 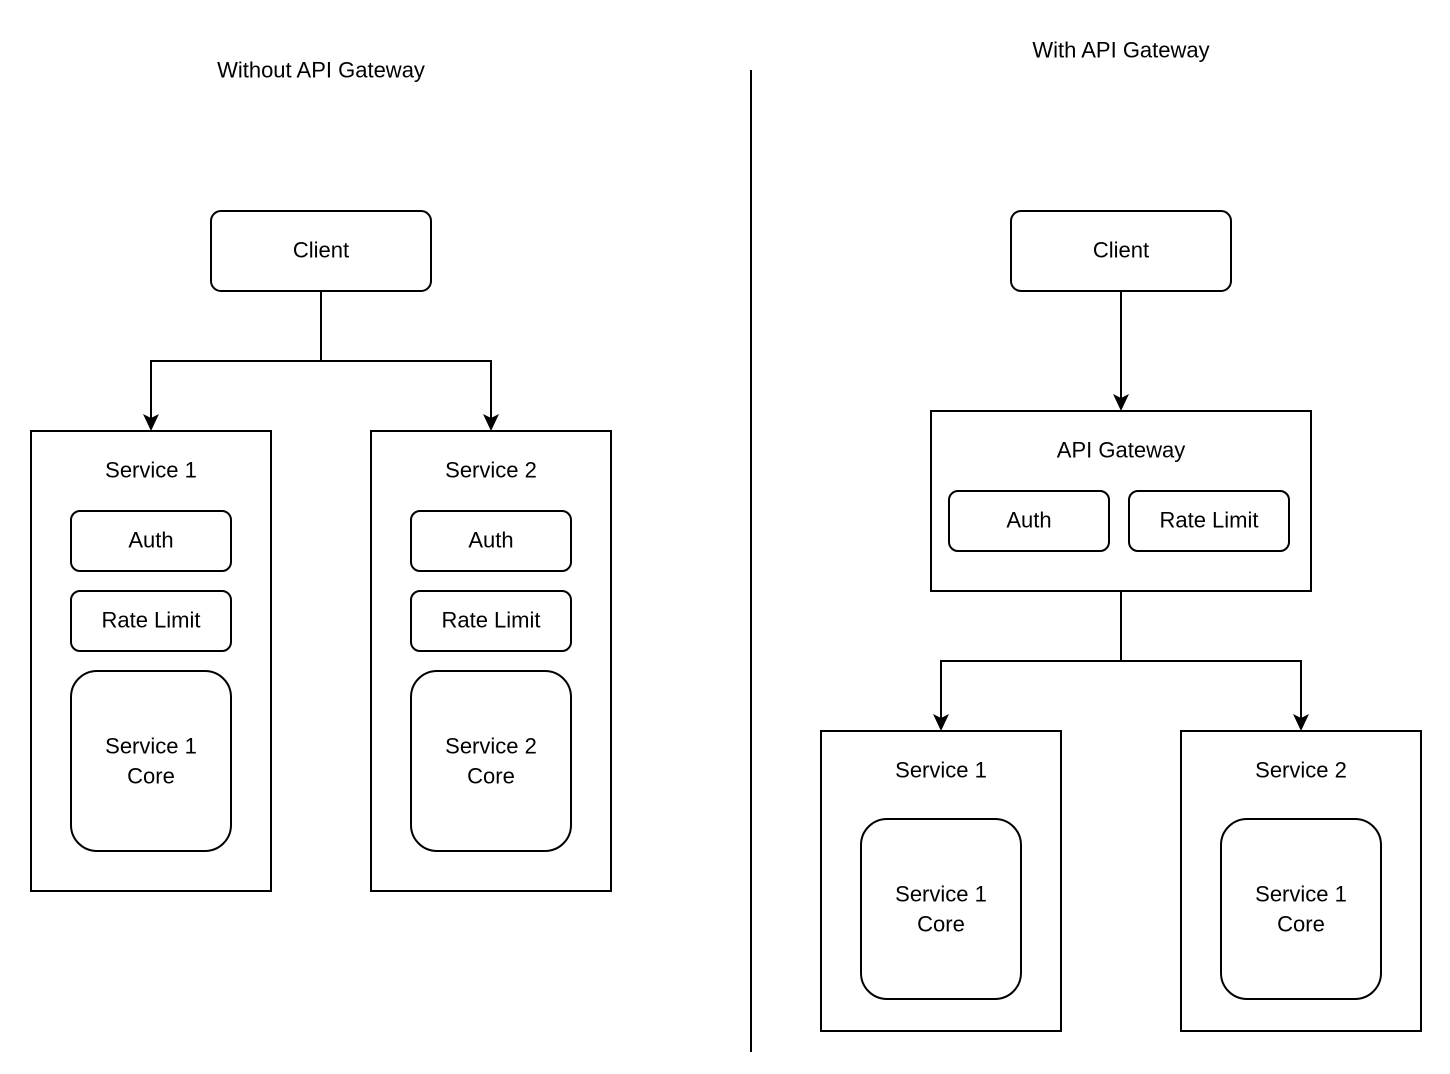 I want to click on service-1-container: Service 1 Service 1 Core, so click(x=941, y=881).